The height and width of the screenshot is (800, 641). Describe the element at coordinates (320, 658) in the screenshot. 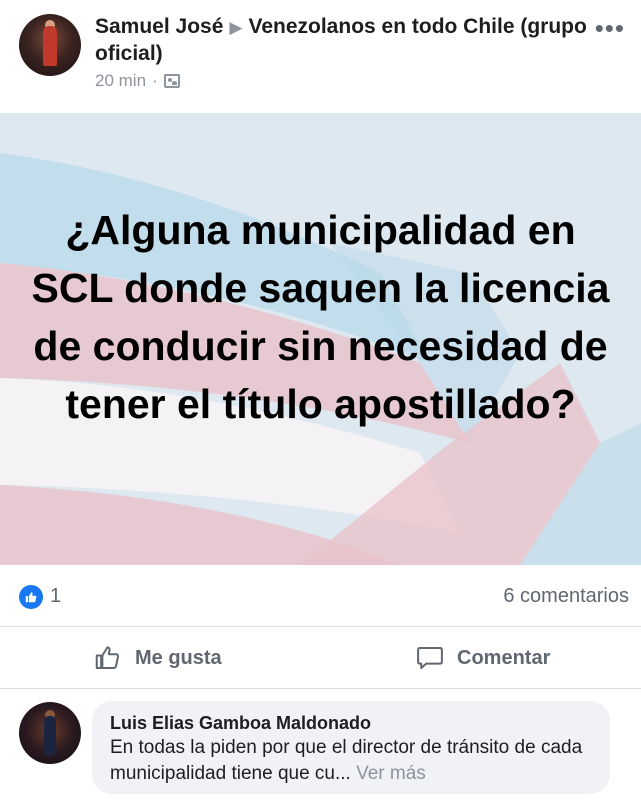

I see `action-bar: Me gusta Comentar` at that location.